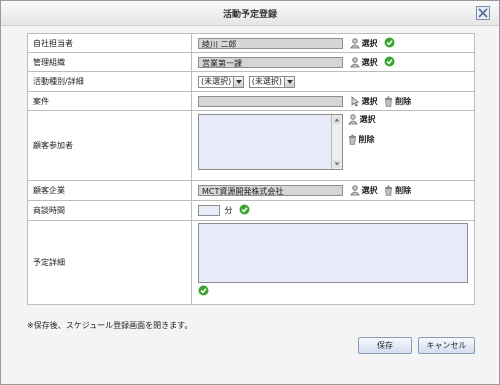  What do you see at coordinates (337, 120) in the screenshot?
I see `scroll-up-icon` at bounding box center [337, 120].